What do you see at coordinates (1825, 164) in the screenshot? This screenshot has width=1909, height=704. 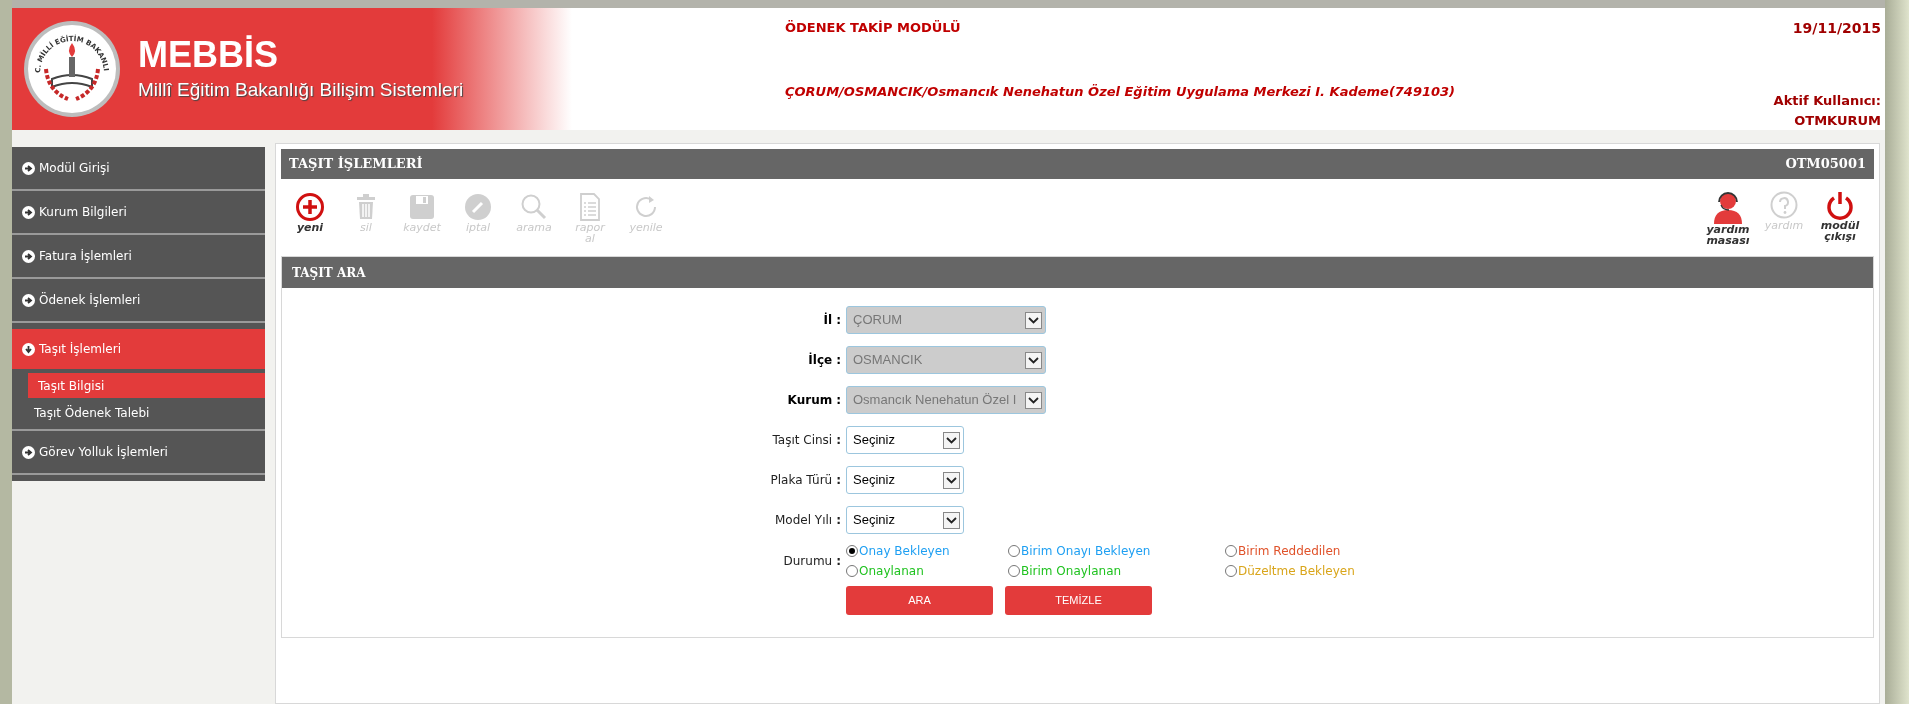 I see `screen-code: OTM05001` at bounding box center [1825, 164].